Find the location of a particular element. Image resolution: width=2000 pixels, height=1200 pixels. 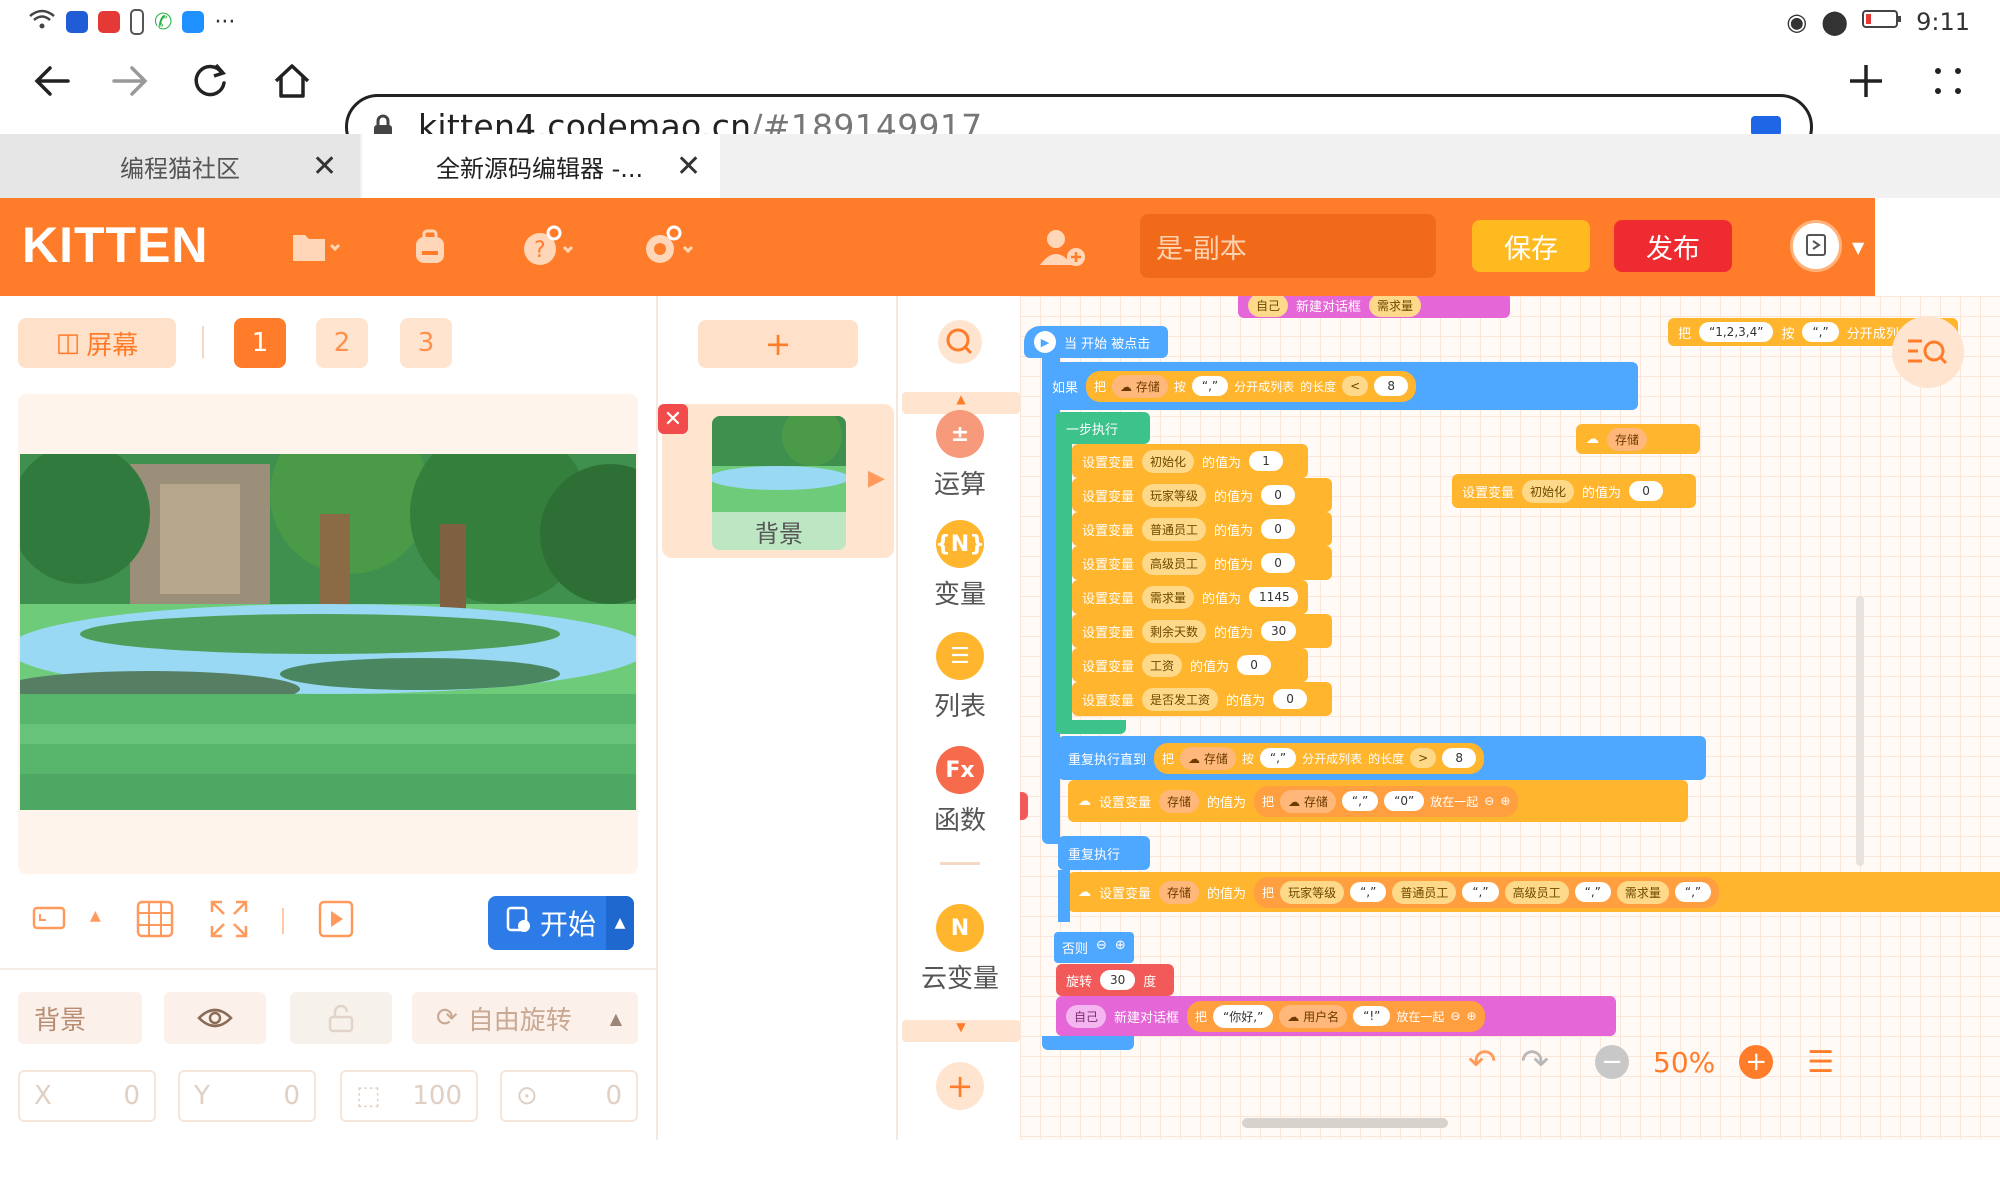

zoom-out-button: − is located at coordinates (1612, 1062).